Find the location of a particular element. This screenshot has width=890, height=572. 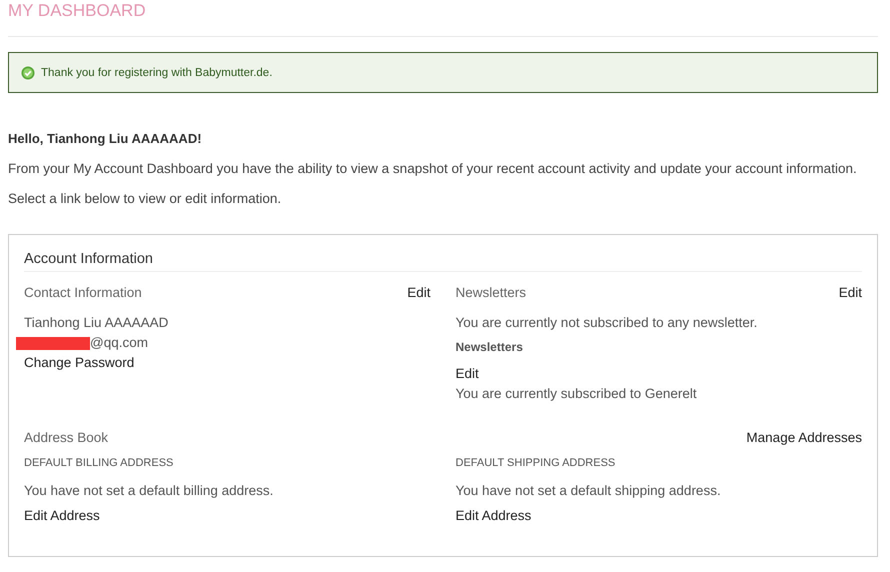

address-heading: DEFAULT BILLING ADDRESS is located at coordinates (99, 463).